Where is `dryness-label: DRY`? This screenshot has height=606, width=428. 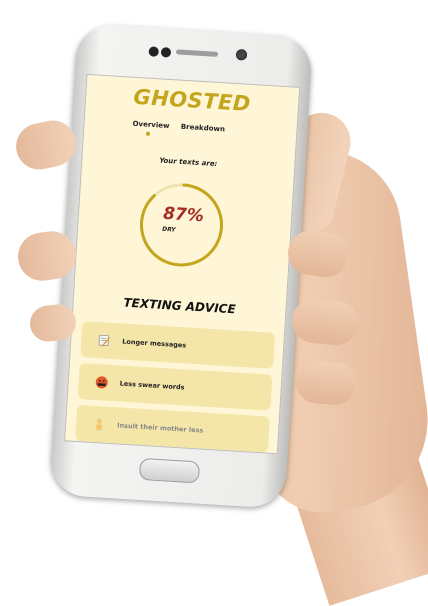 dryness-label: DRY is located at coordinates (169, 230).